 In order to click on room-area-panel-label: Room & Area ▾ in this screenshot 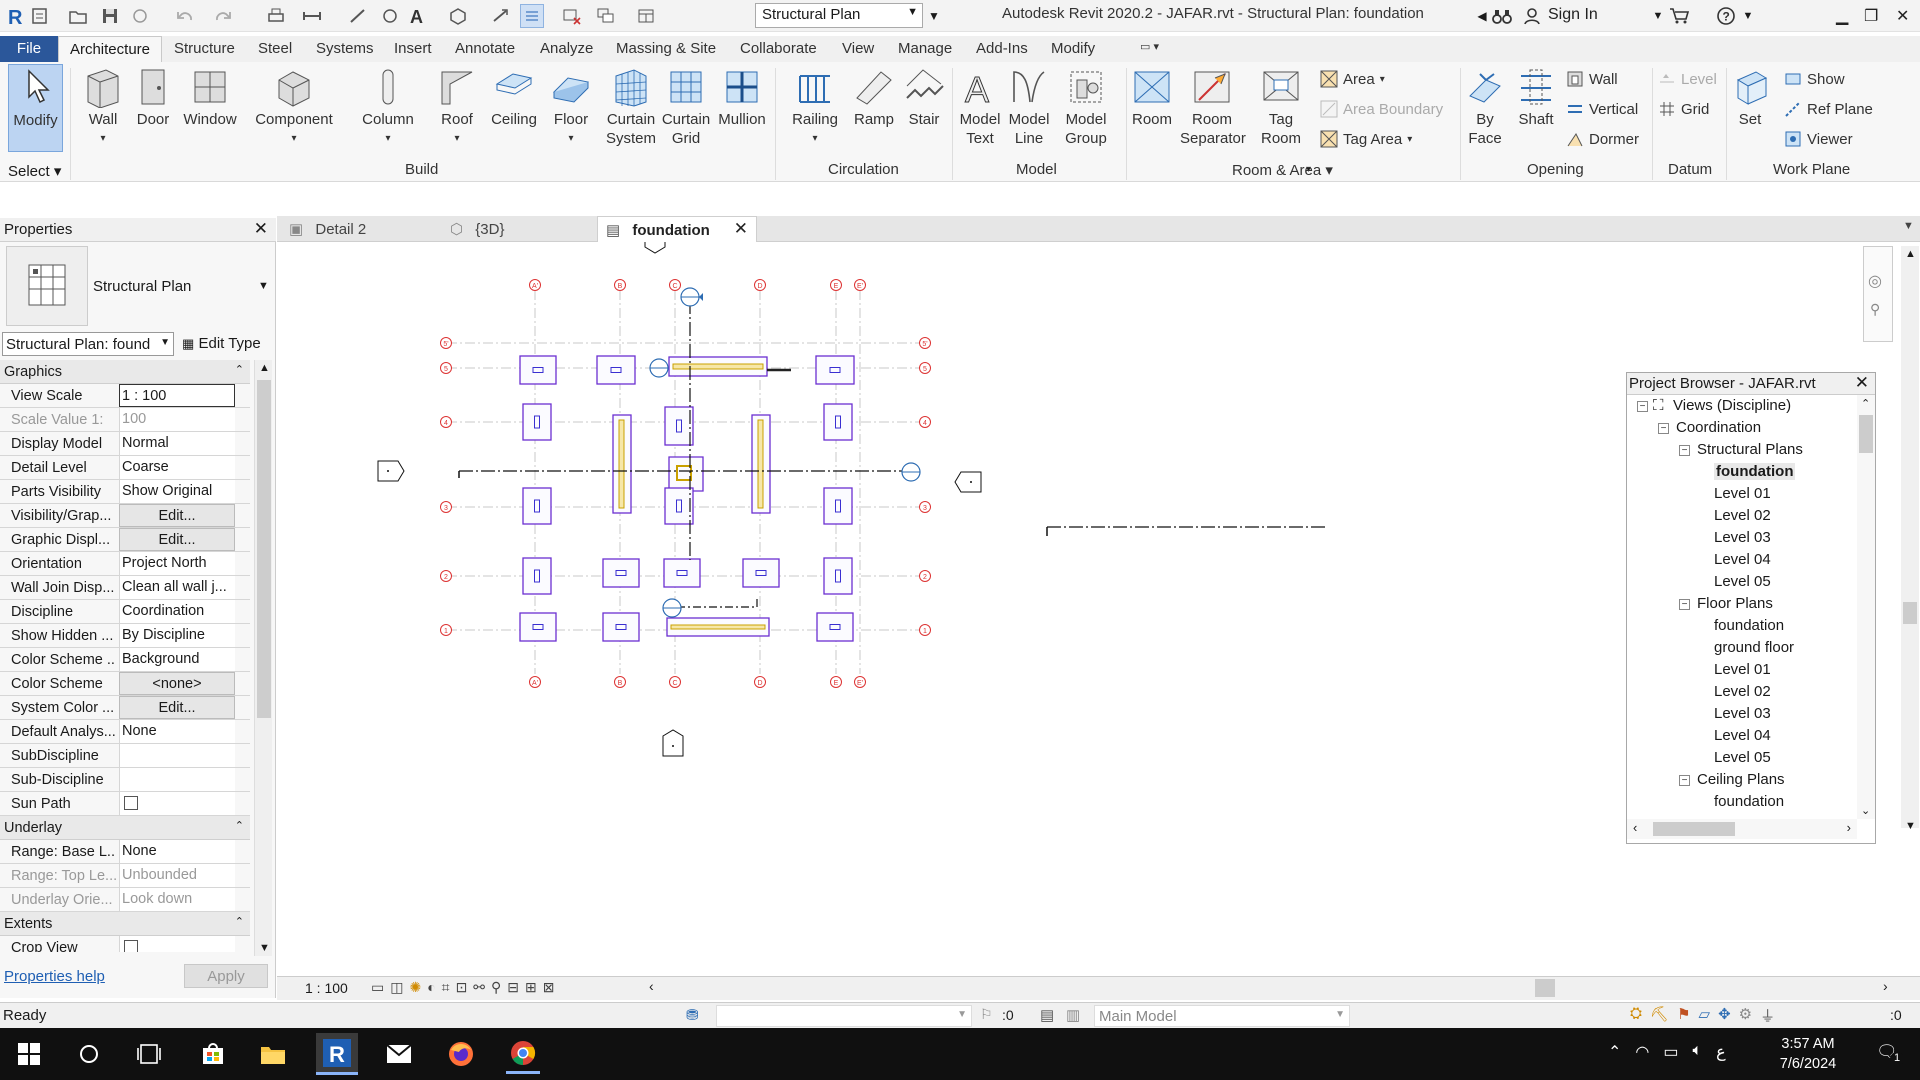, I will do `click(1282, 170)`.